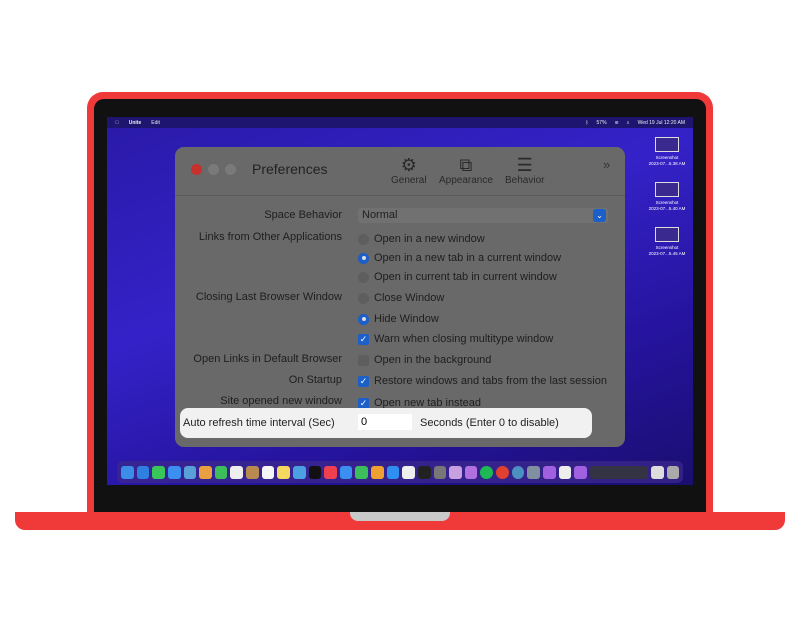 The image size is (800, 625). Describe the element at coordinates (606, 164) in the screenshot. I see `chevron-right-icon: »` at that location.